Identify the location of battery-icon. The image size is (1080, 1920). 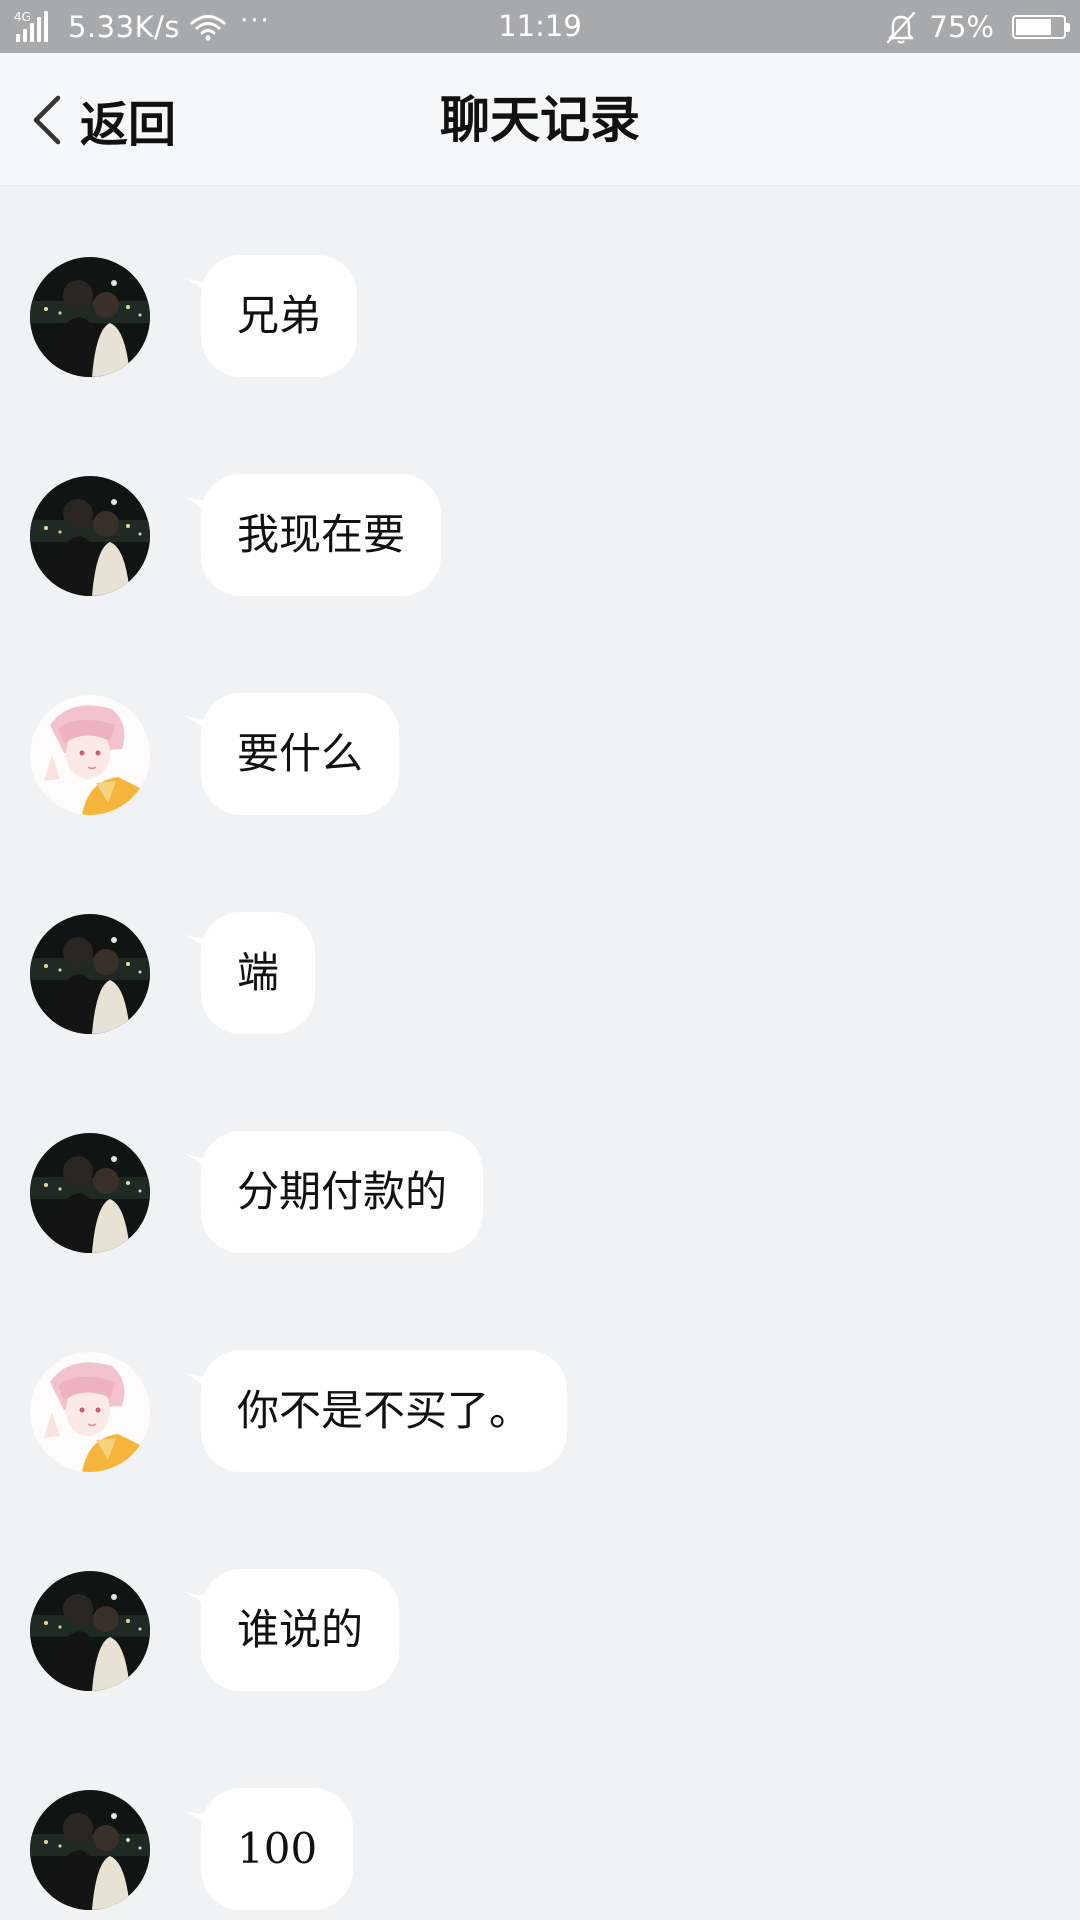
(1041, 26).